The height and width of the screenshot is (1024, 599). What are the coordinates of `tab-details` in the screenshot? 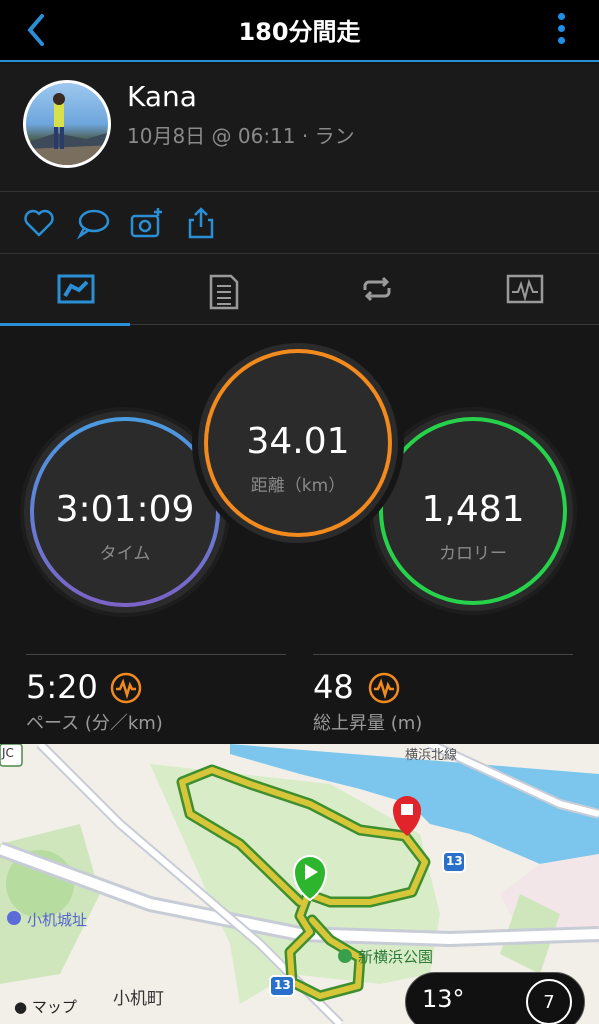 It's located at (225, 290).